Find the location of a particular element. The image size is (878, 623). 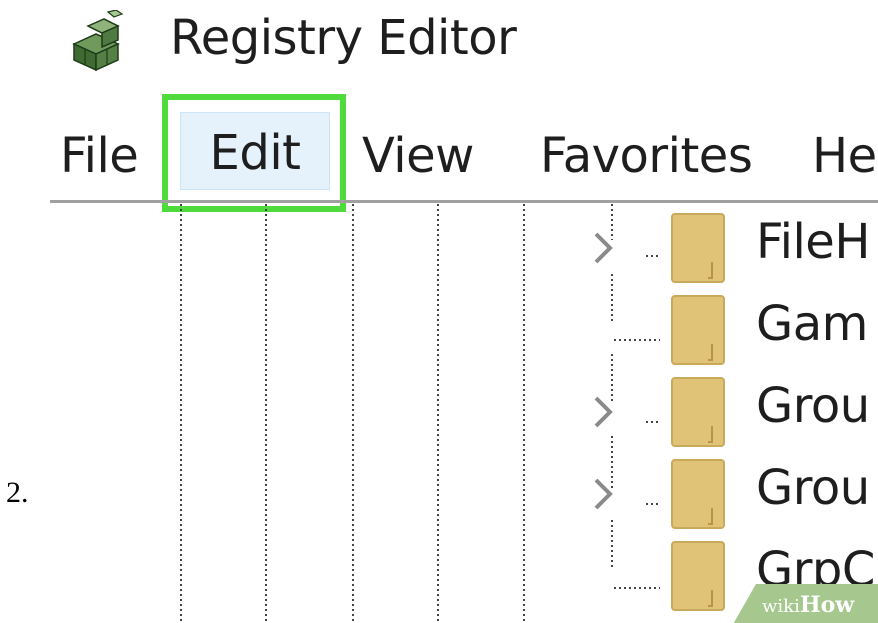

edit-highlight-box is located at coordinates (254, 153).